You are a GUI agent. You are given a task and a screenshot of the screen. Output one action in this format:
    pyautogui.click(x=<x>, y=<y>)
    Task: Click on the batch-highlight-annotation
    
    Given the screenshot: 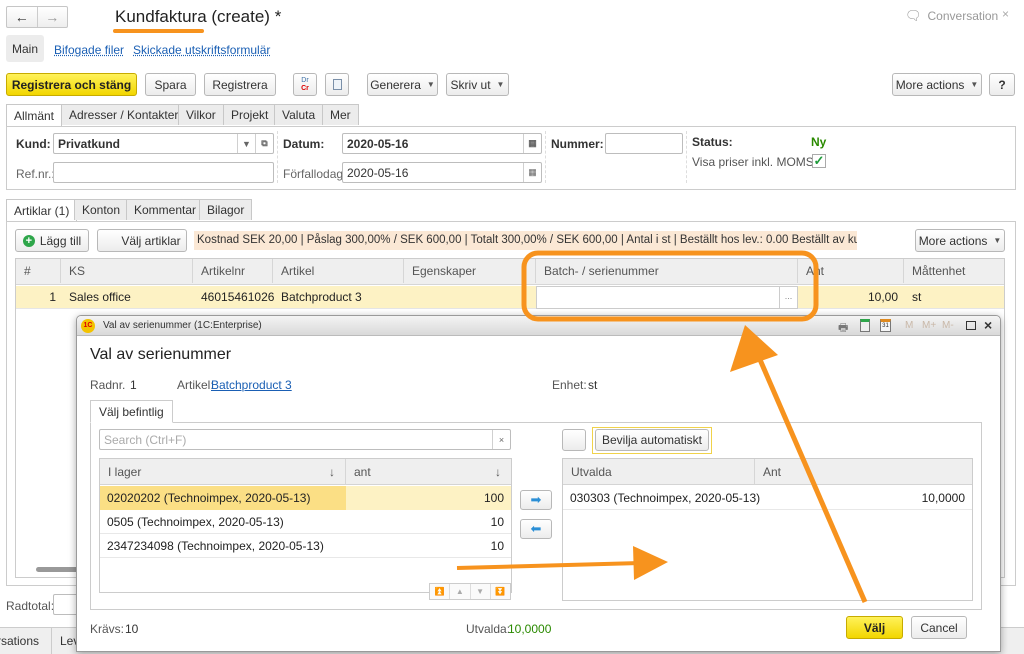 What is the action you would take?
    pyautogui.click(x=670, y=286)
    